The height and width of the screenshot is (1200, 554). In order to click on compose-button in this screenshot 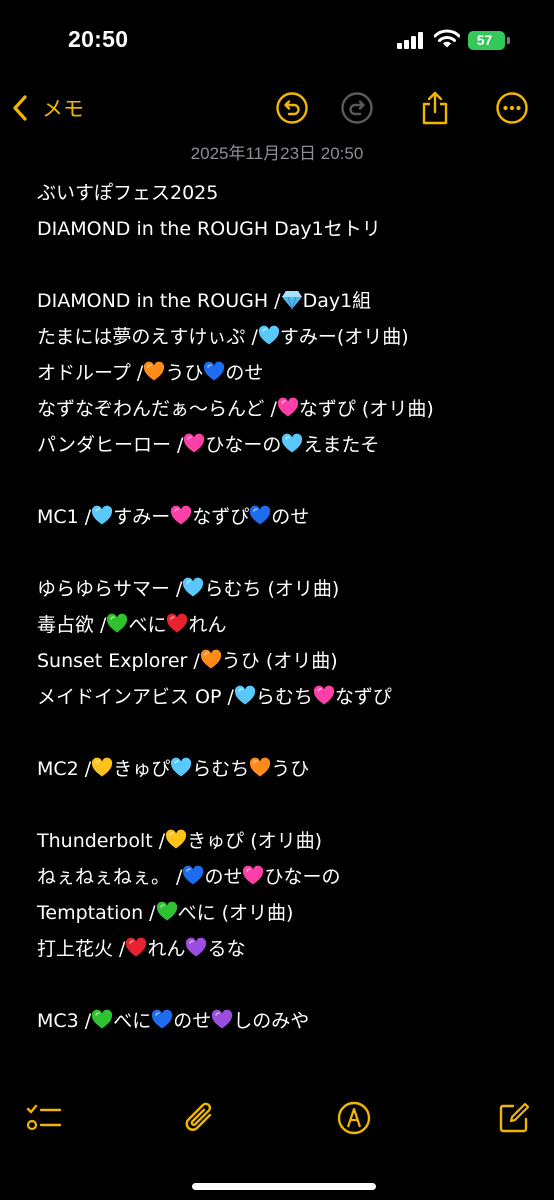, I will do `click(514, 1118)`.